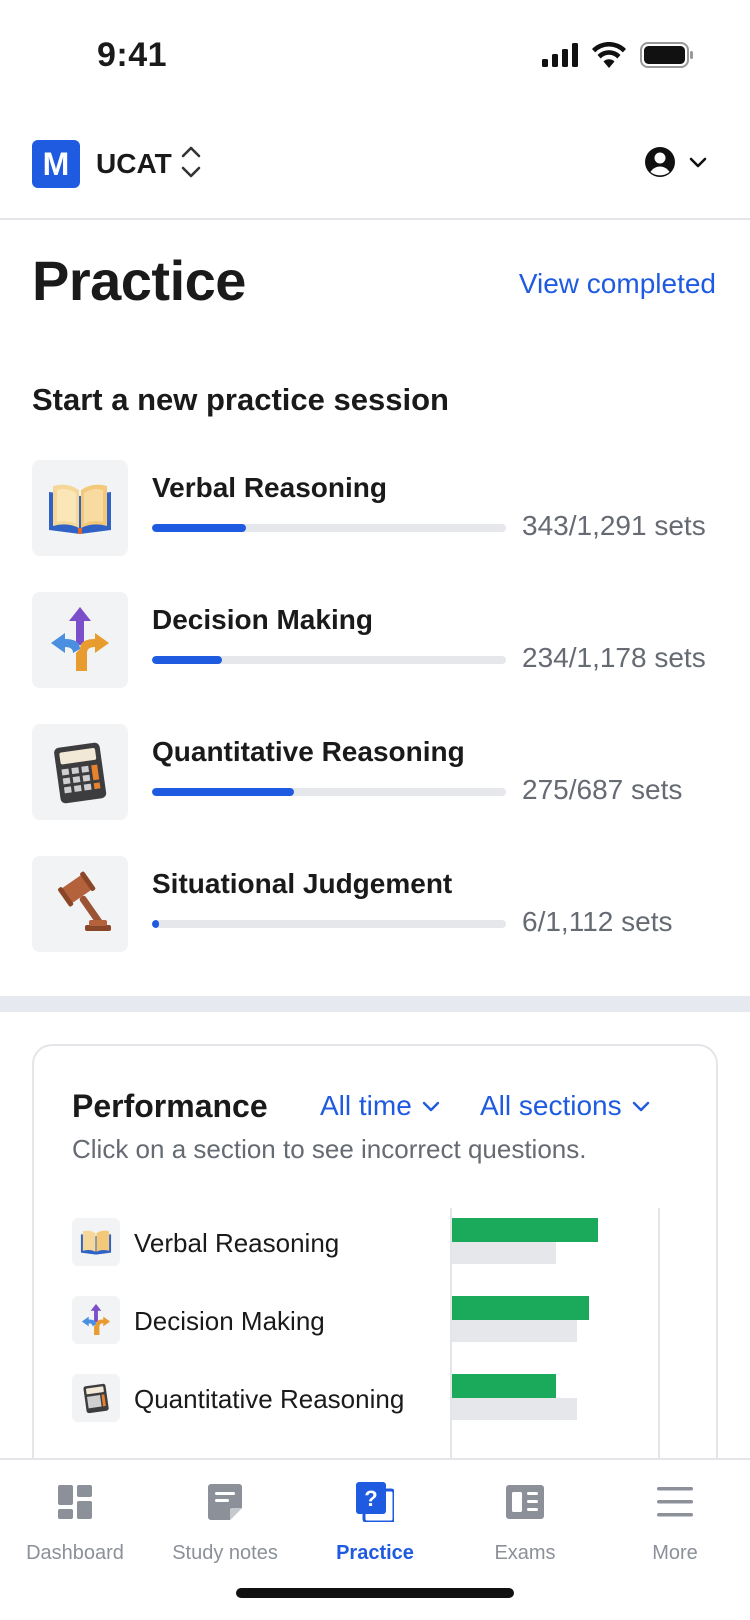 The image size is (750, 1620). What do you see at coordinates (366, 1105) in the screenshot?
I see `time-filter-label: All time` at bounding box center [366, 1105].